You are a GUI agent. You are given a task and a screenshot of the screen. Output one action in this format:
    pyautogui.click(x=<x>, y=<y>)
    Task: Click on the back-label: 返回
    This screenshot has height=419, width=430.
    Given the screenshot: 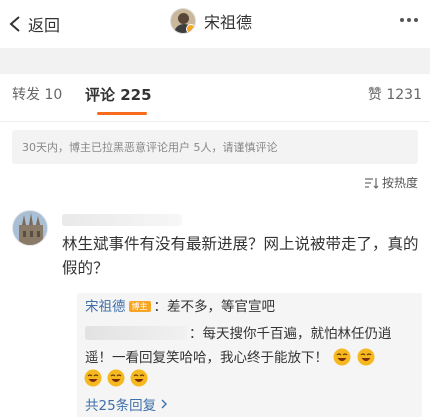 What is the action you would take?
    pyautogui.click(x=44, y=25)
    